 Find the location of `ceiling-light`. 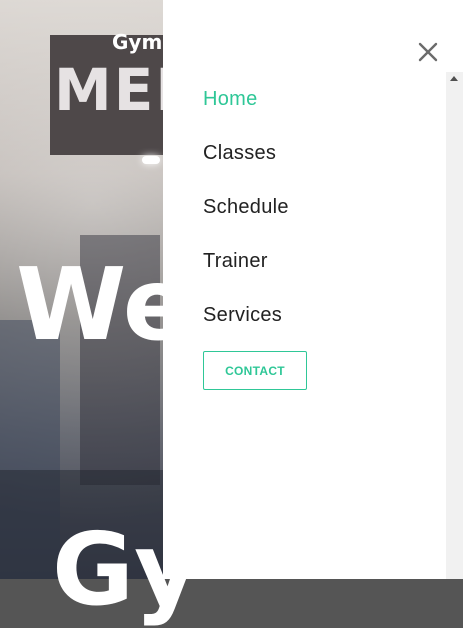

ceiling-light is located at coordinates (151, 160).